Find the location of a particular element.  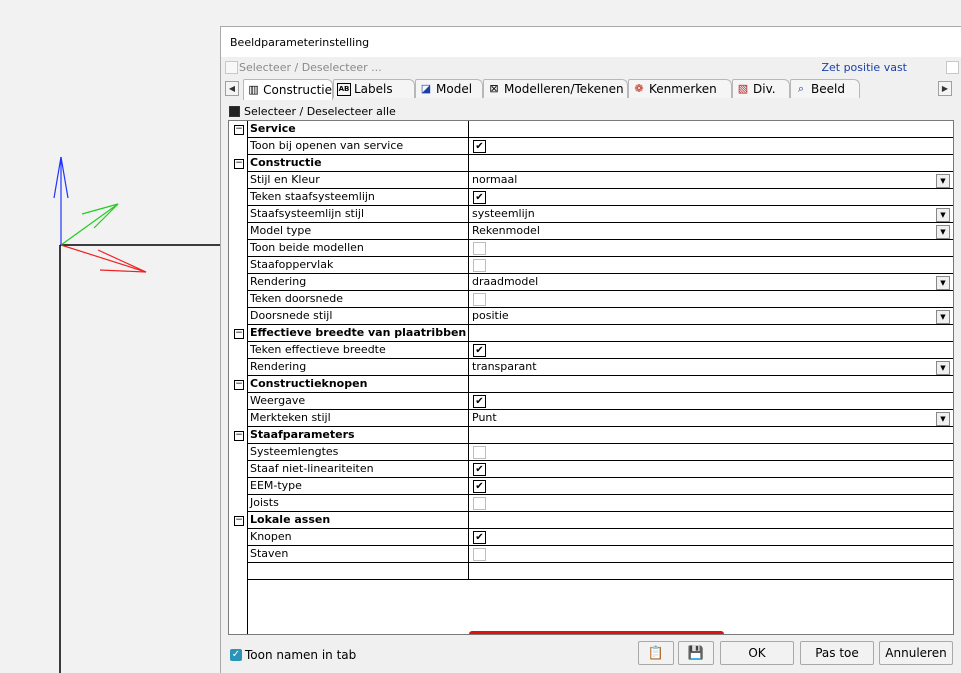

tab-constructie: ▥ Constructie is located at coordinates (288, 89).